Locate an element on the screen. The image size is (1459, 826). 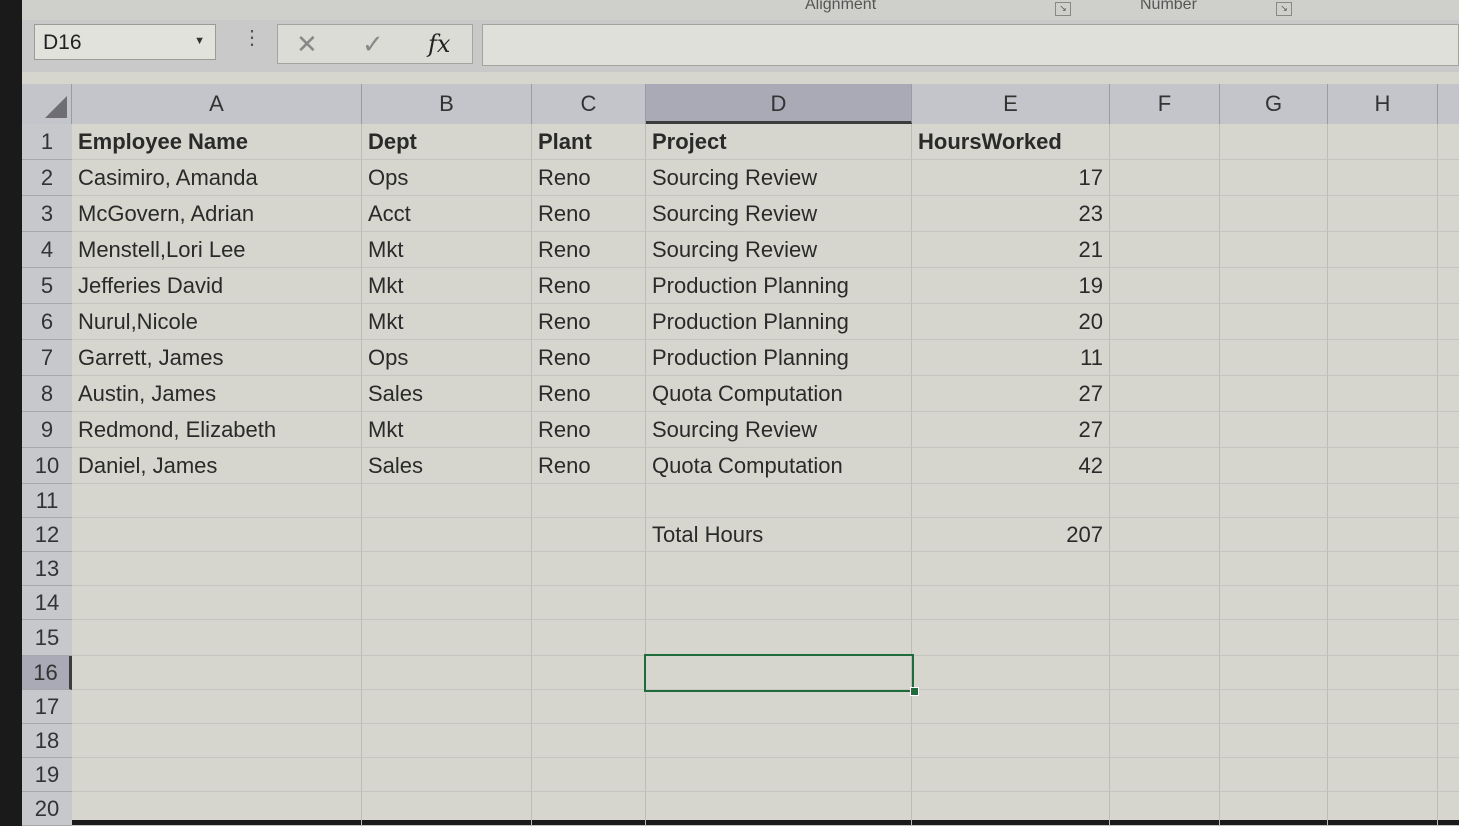
column-header-a: A is located at coordinates (217, 104).